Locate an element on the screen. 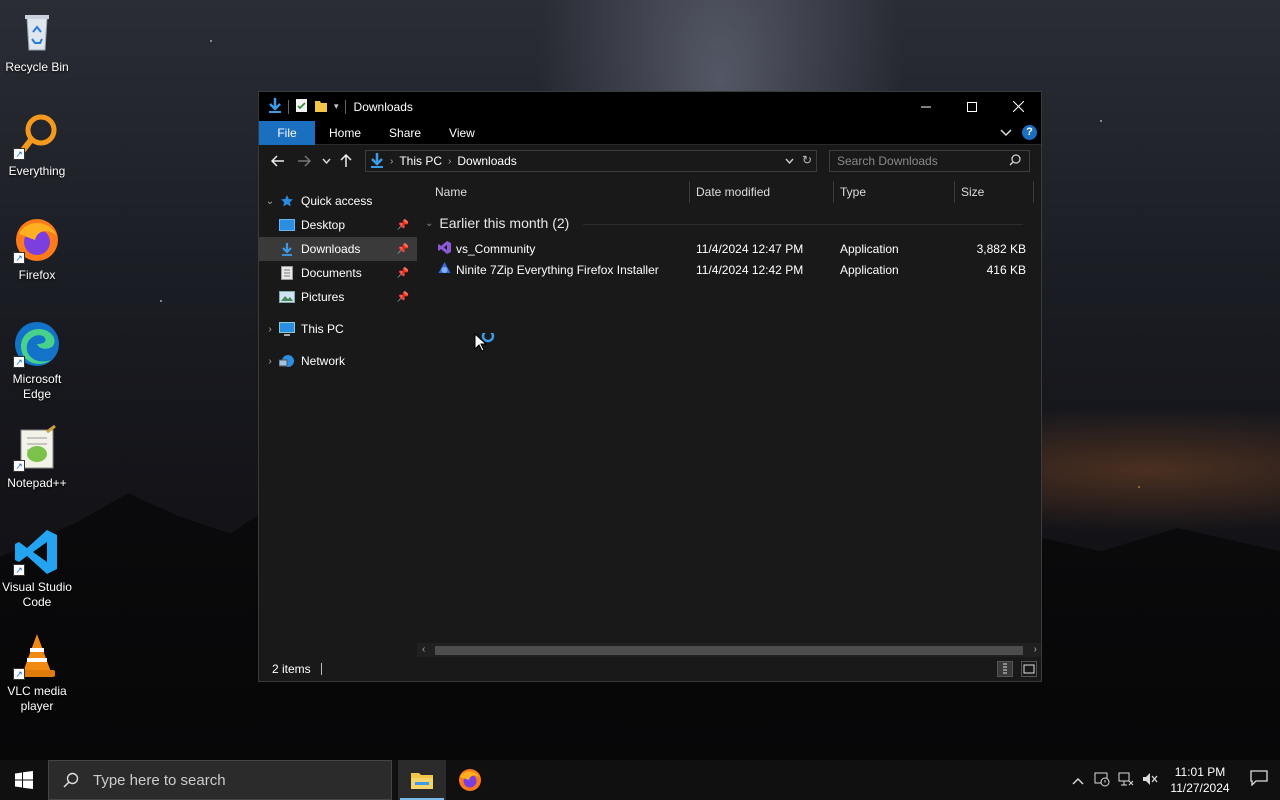  column-divider is located at coordinates (1033, 192).